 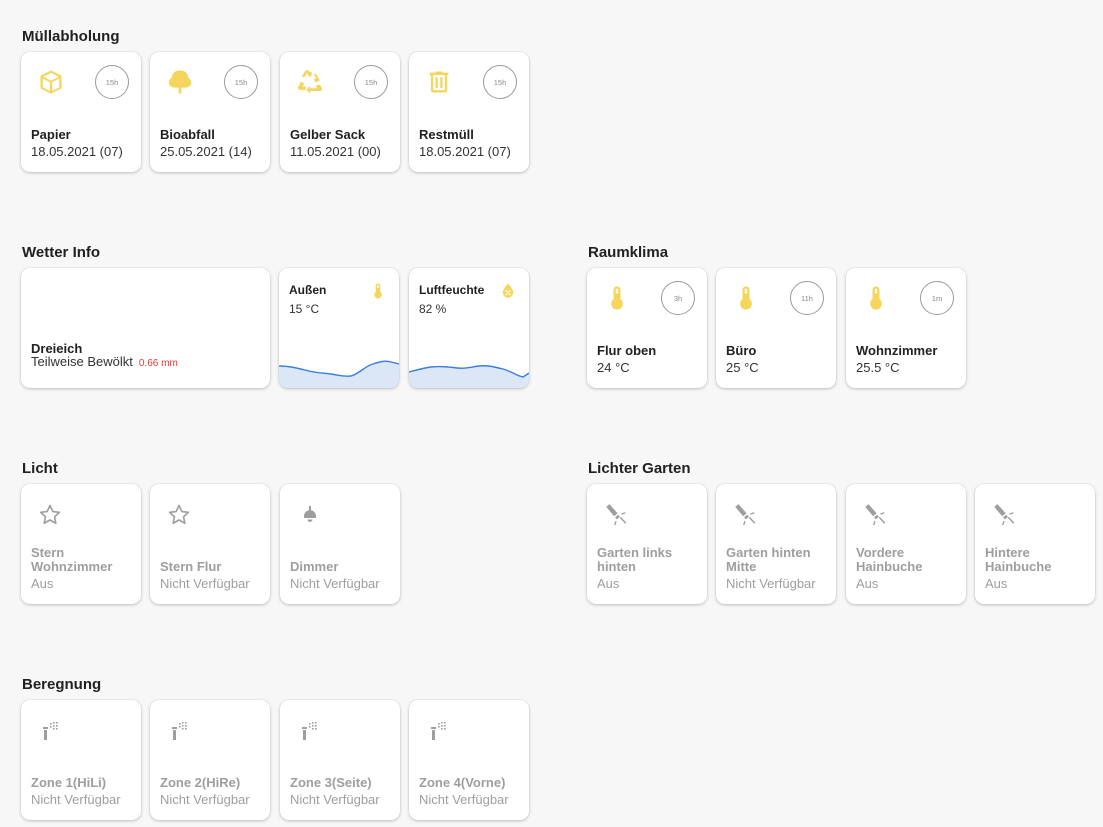 What do you see at coordinates (635, 552) in the screenshot?
I see `card-name-line: Garten links` at bounding box center [635, 552].